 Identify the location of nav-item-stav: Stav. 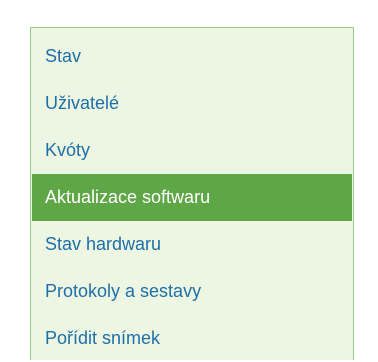
(192, 56).